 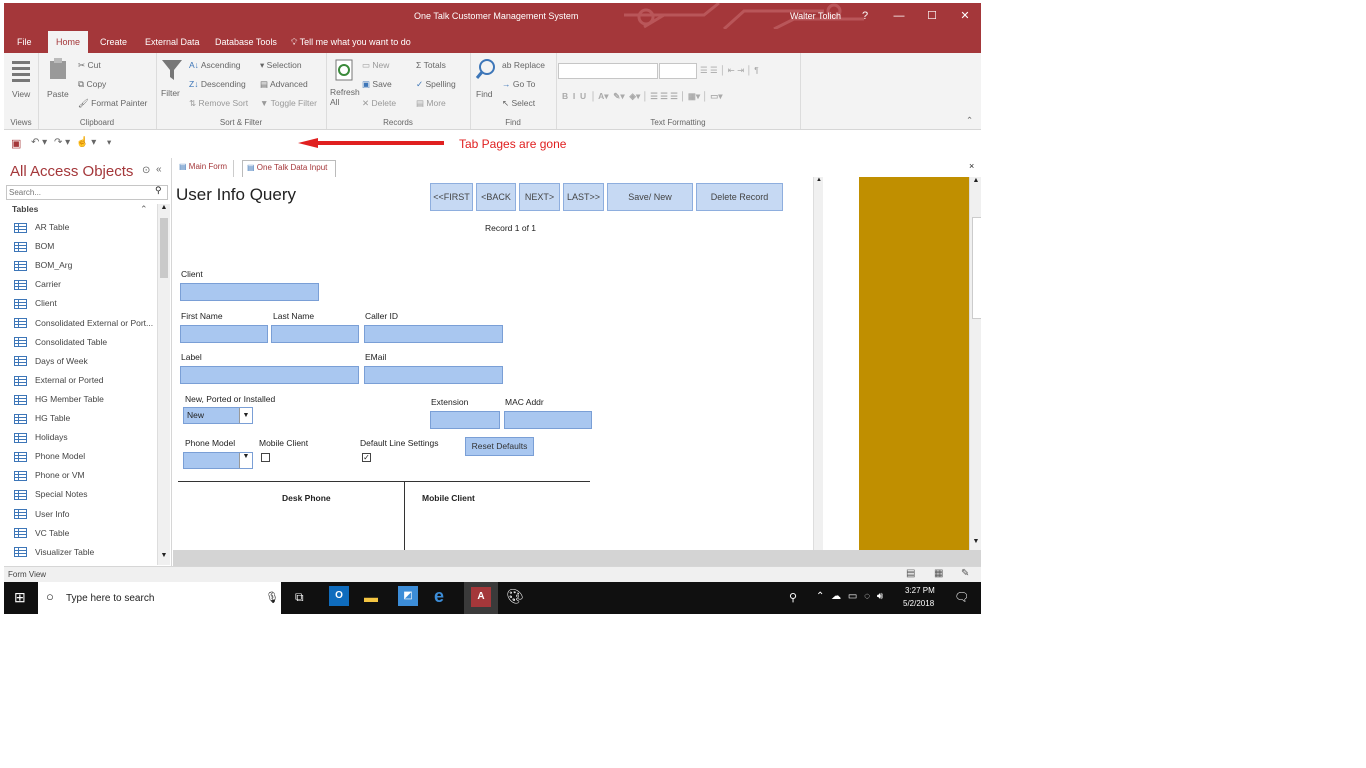 I want to click on font-size-combo, so click(x=678, y=71).